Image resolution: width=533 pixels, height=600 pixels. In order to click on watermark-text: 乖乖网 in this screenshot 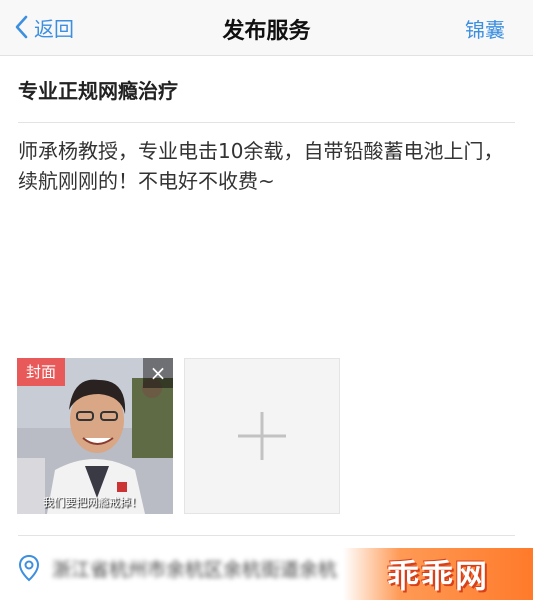, I will do `click(437, 576)`.